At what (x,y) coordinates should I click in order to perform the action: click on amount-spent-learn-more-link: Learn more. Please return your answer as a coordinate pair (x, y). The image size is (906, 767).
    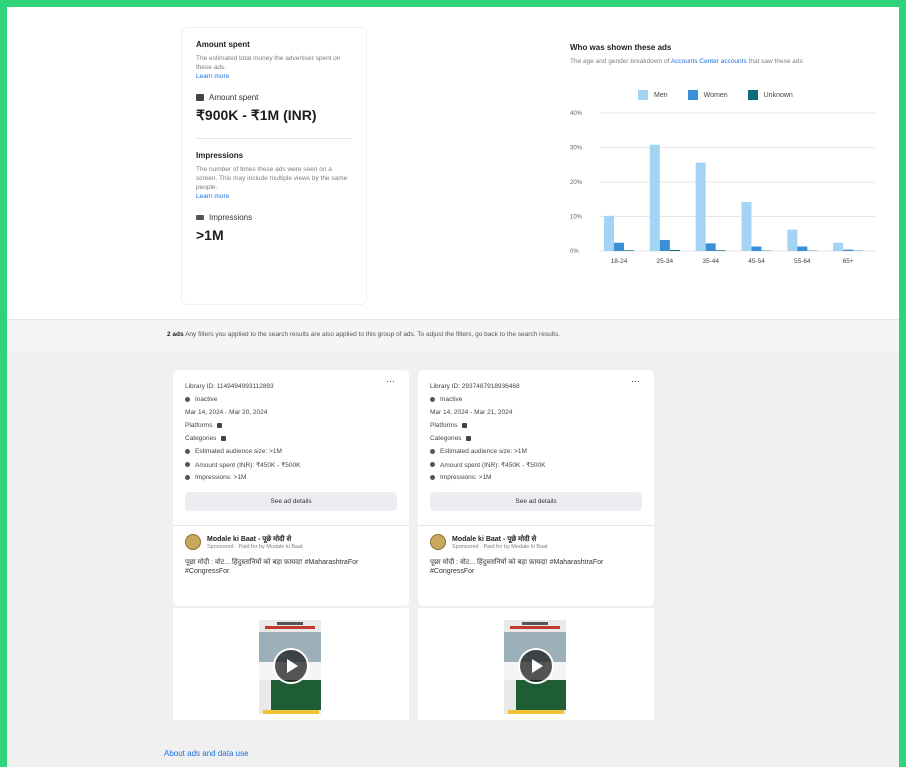
    Looking at the image, I should click on (274, 76).